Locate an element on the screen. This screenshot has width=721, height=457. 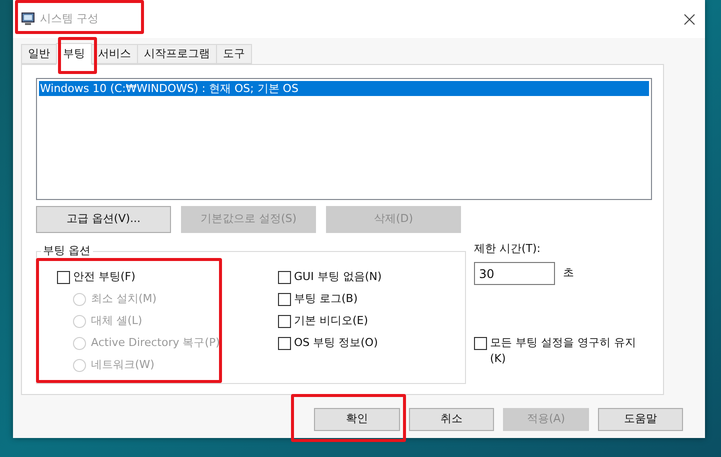
dialog-button: 도움말 is located at coordinates (640, 419).